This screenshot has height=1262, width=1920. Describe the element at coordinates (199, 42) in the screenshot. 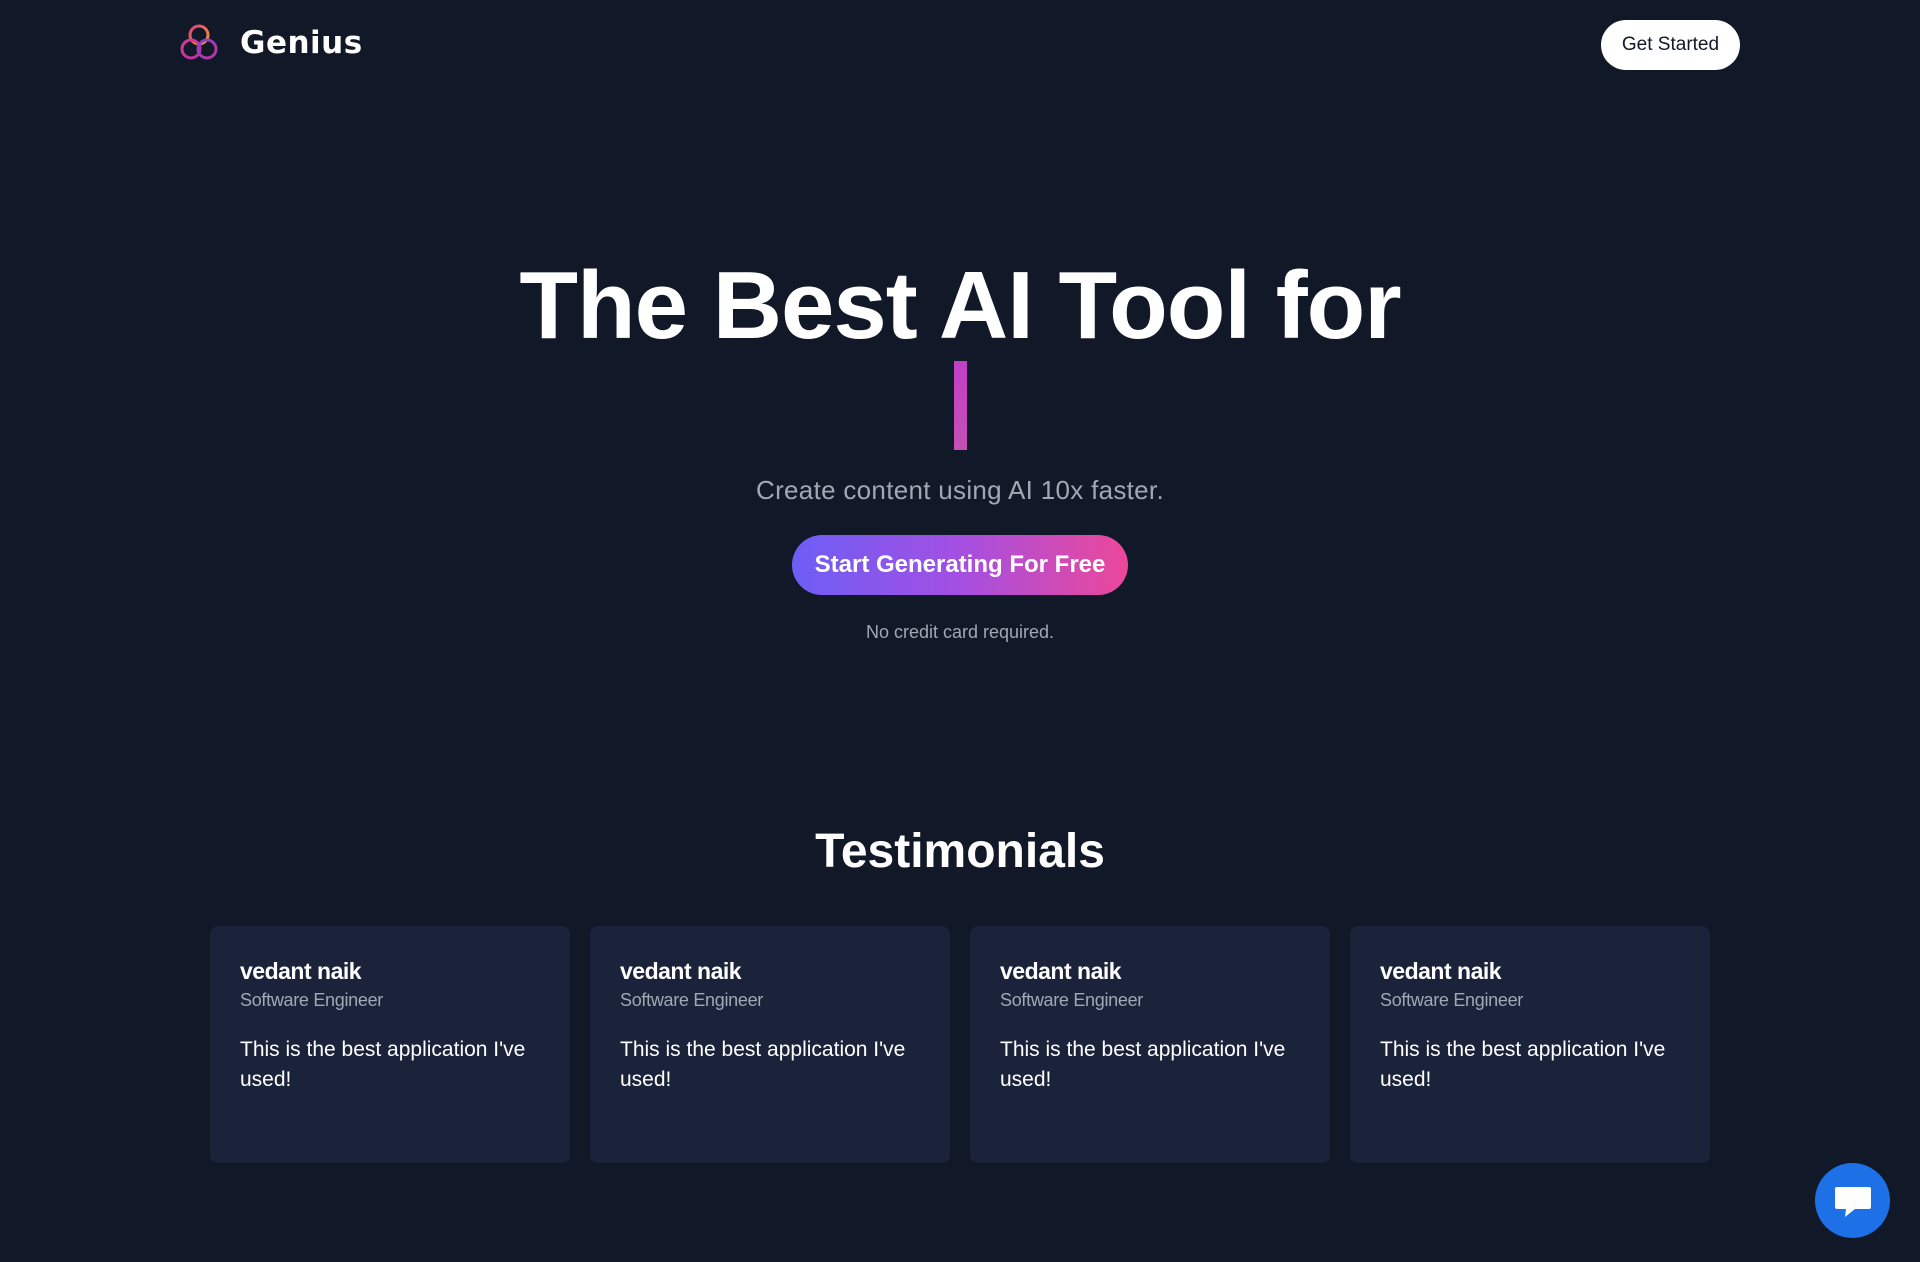

I see `three-rings-logo-icon` at that location.